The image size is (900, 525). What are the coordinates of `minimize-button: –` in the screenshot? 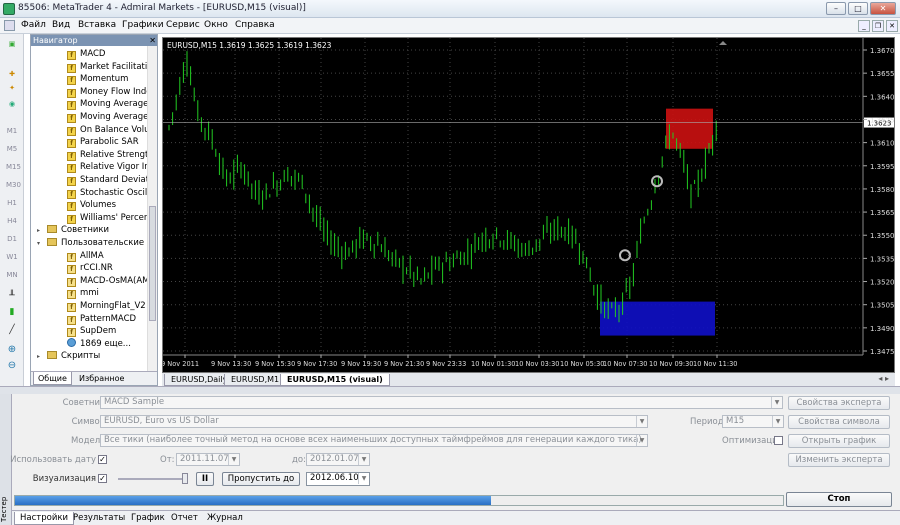 It's located at (836, 8).